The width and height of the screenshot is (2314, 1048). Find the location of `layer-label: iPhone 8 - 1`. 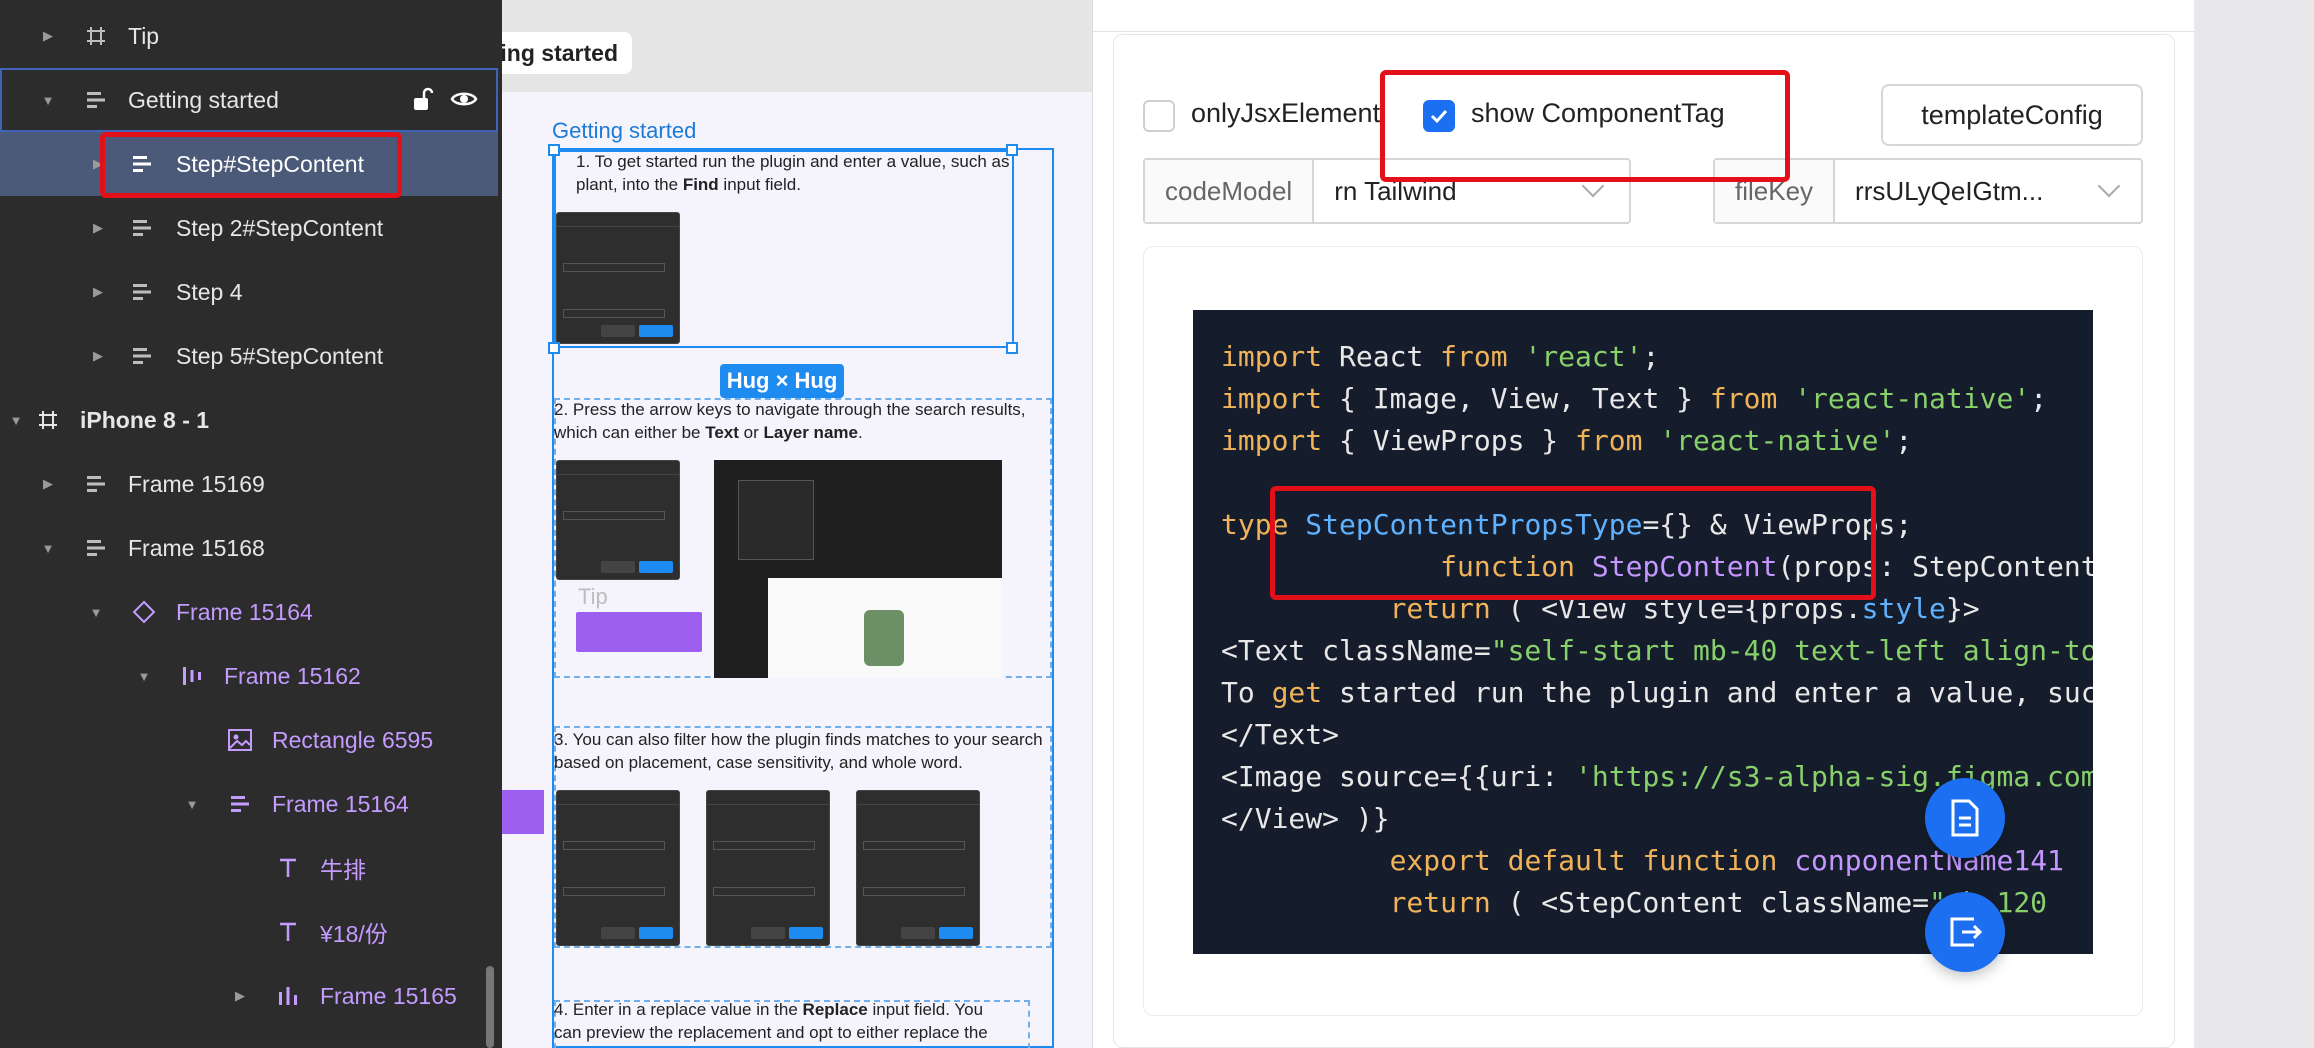

layer-label: iPhone 8 - 1 is located at coordinates (145, 419).